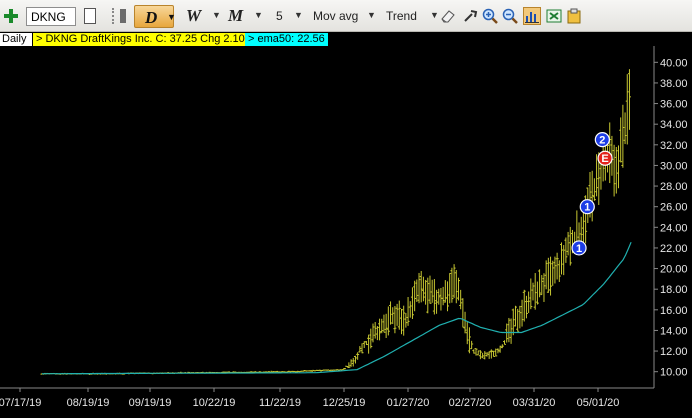 This screenshot has height=418, width=692. What do you see at coordinates (674, 208) in the screenshot?
I see `y-tick-label: 26.00` at bounding box center [674, 208].